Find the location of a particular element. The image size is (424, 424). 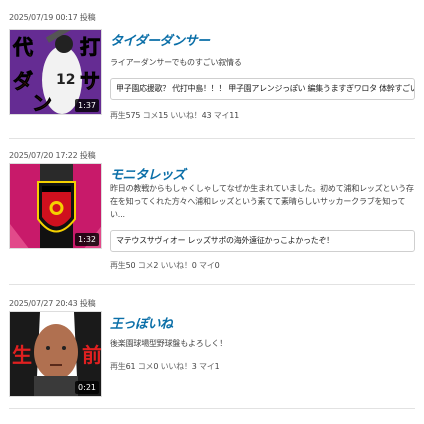

video-thumbnail: 1:32 is located at coordinates (55, 206).